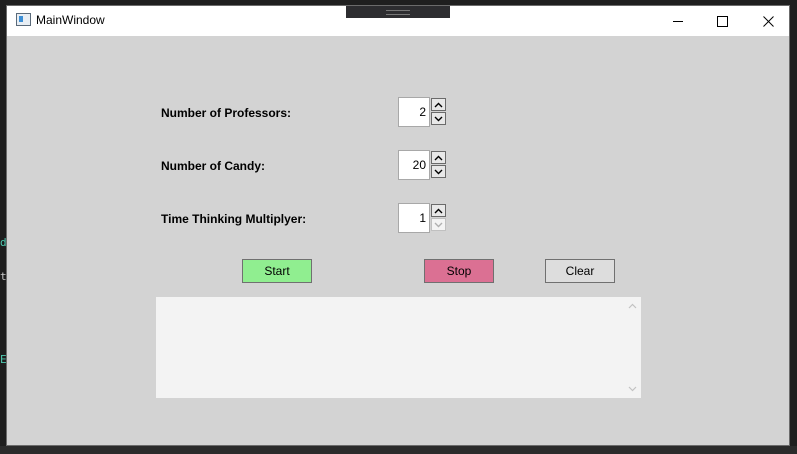  What do you see at coordinates (414, 112) in the screenshot?
I see `professors-input: 2` at bounding box center [414, 112].